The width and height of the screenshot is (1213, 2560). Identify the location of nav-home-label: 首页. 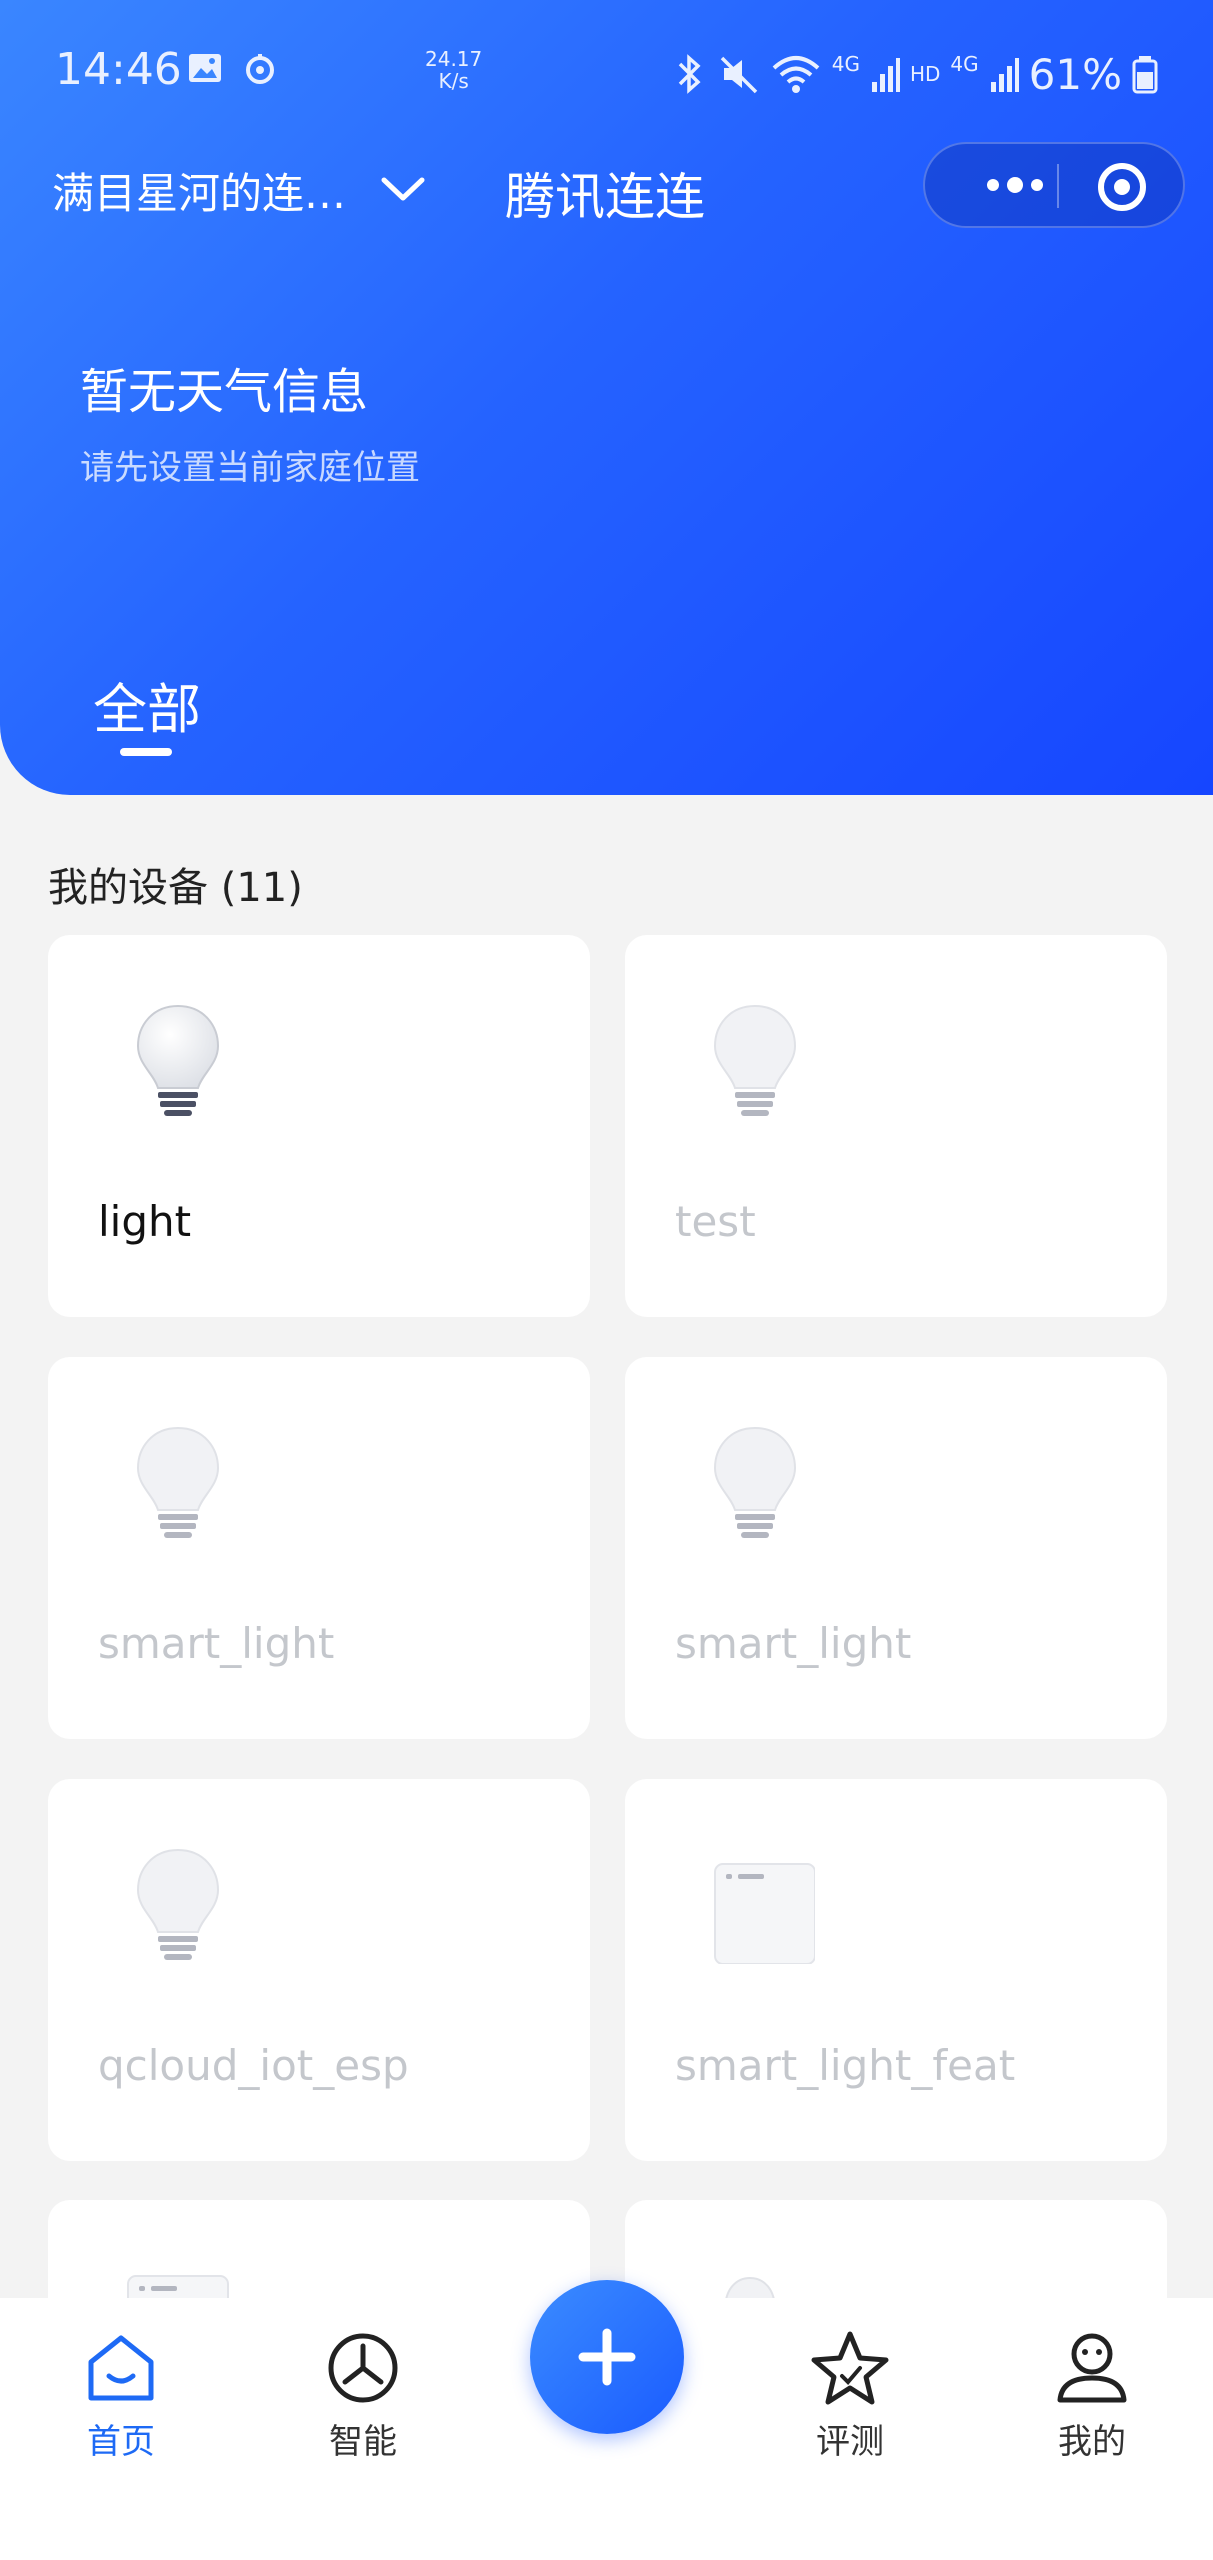
(121, 2442).